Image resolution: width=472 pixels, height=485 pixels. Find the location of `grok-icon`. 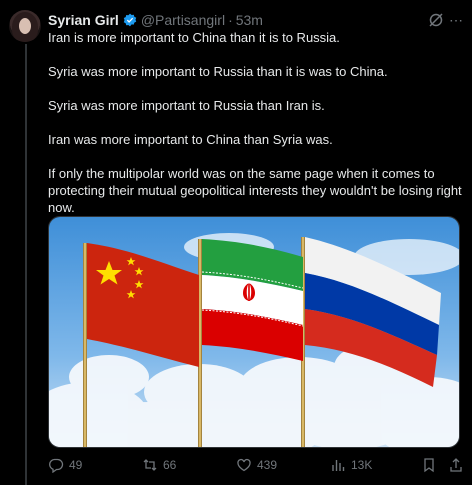

grok-icon is located at coordinates (436, 20).